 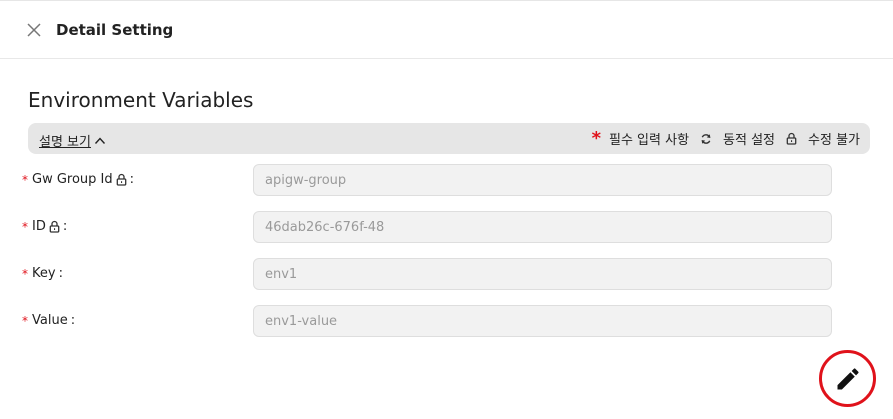 What do you see at coordinates (542, 274) in the screenshot?
I see `key-field` at bounding box center [542, 274].